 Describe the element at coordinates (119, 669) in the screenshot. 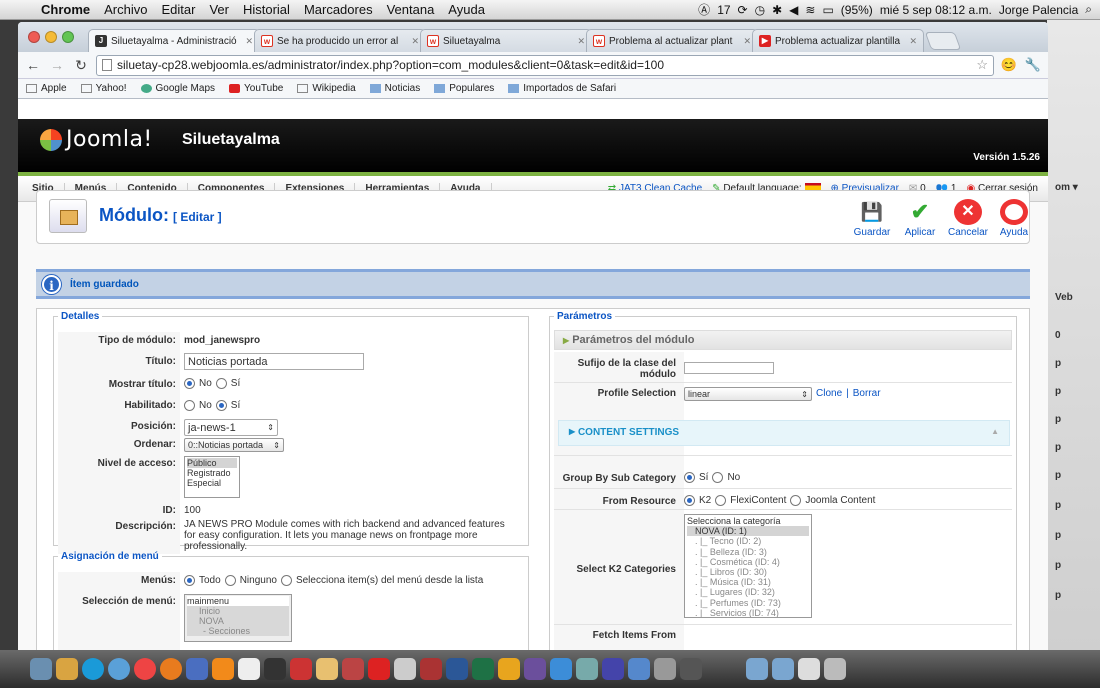

I see `safari-icon` at that location.